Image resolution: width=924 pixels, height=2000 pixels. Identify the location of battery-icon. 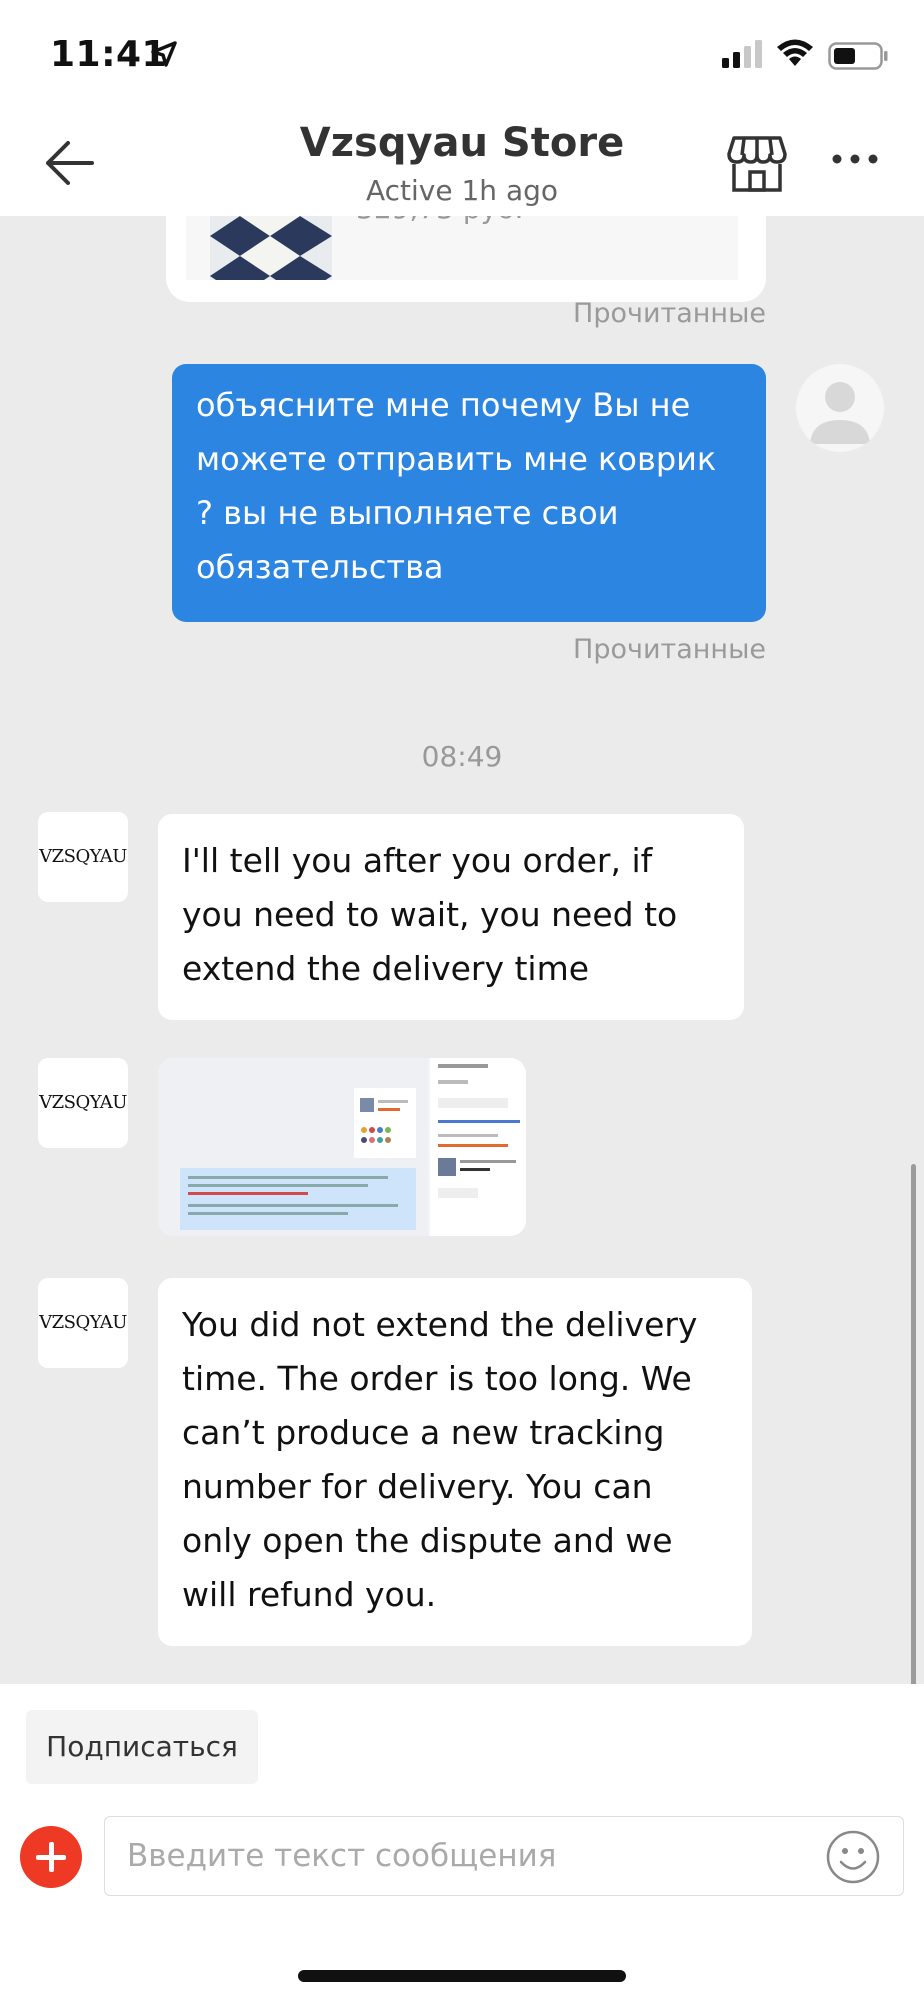
(858, 56).